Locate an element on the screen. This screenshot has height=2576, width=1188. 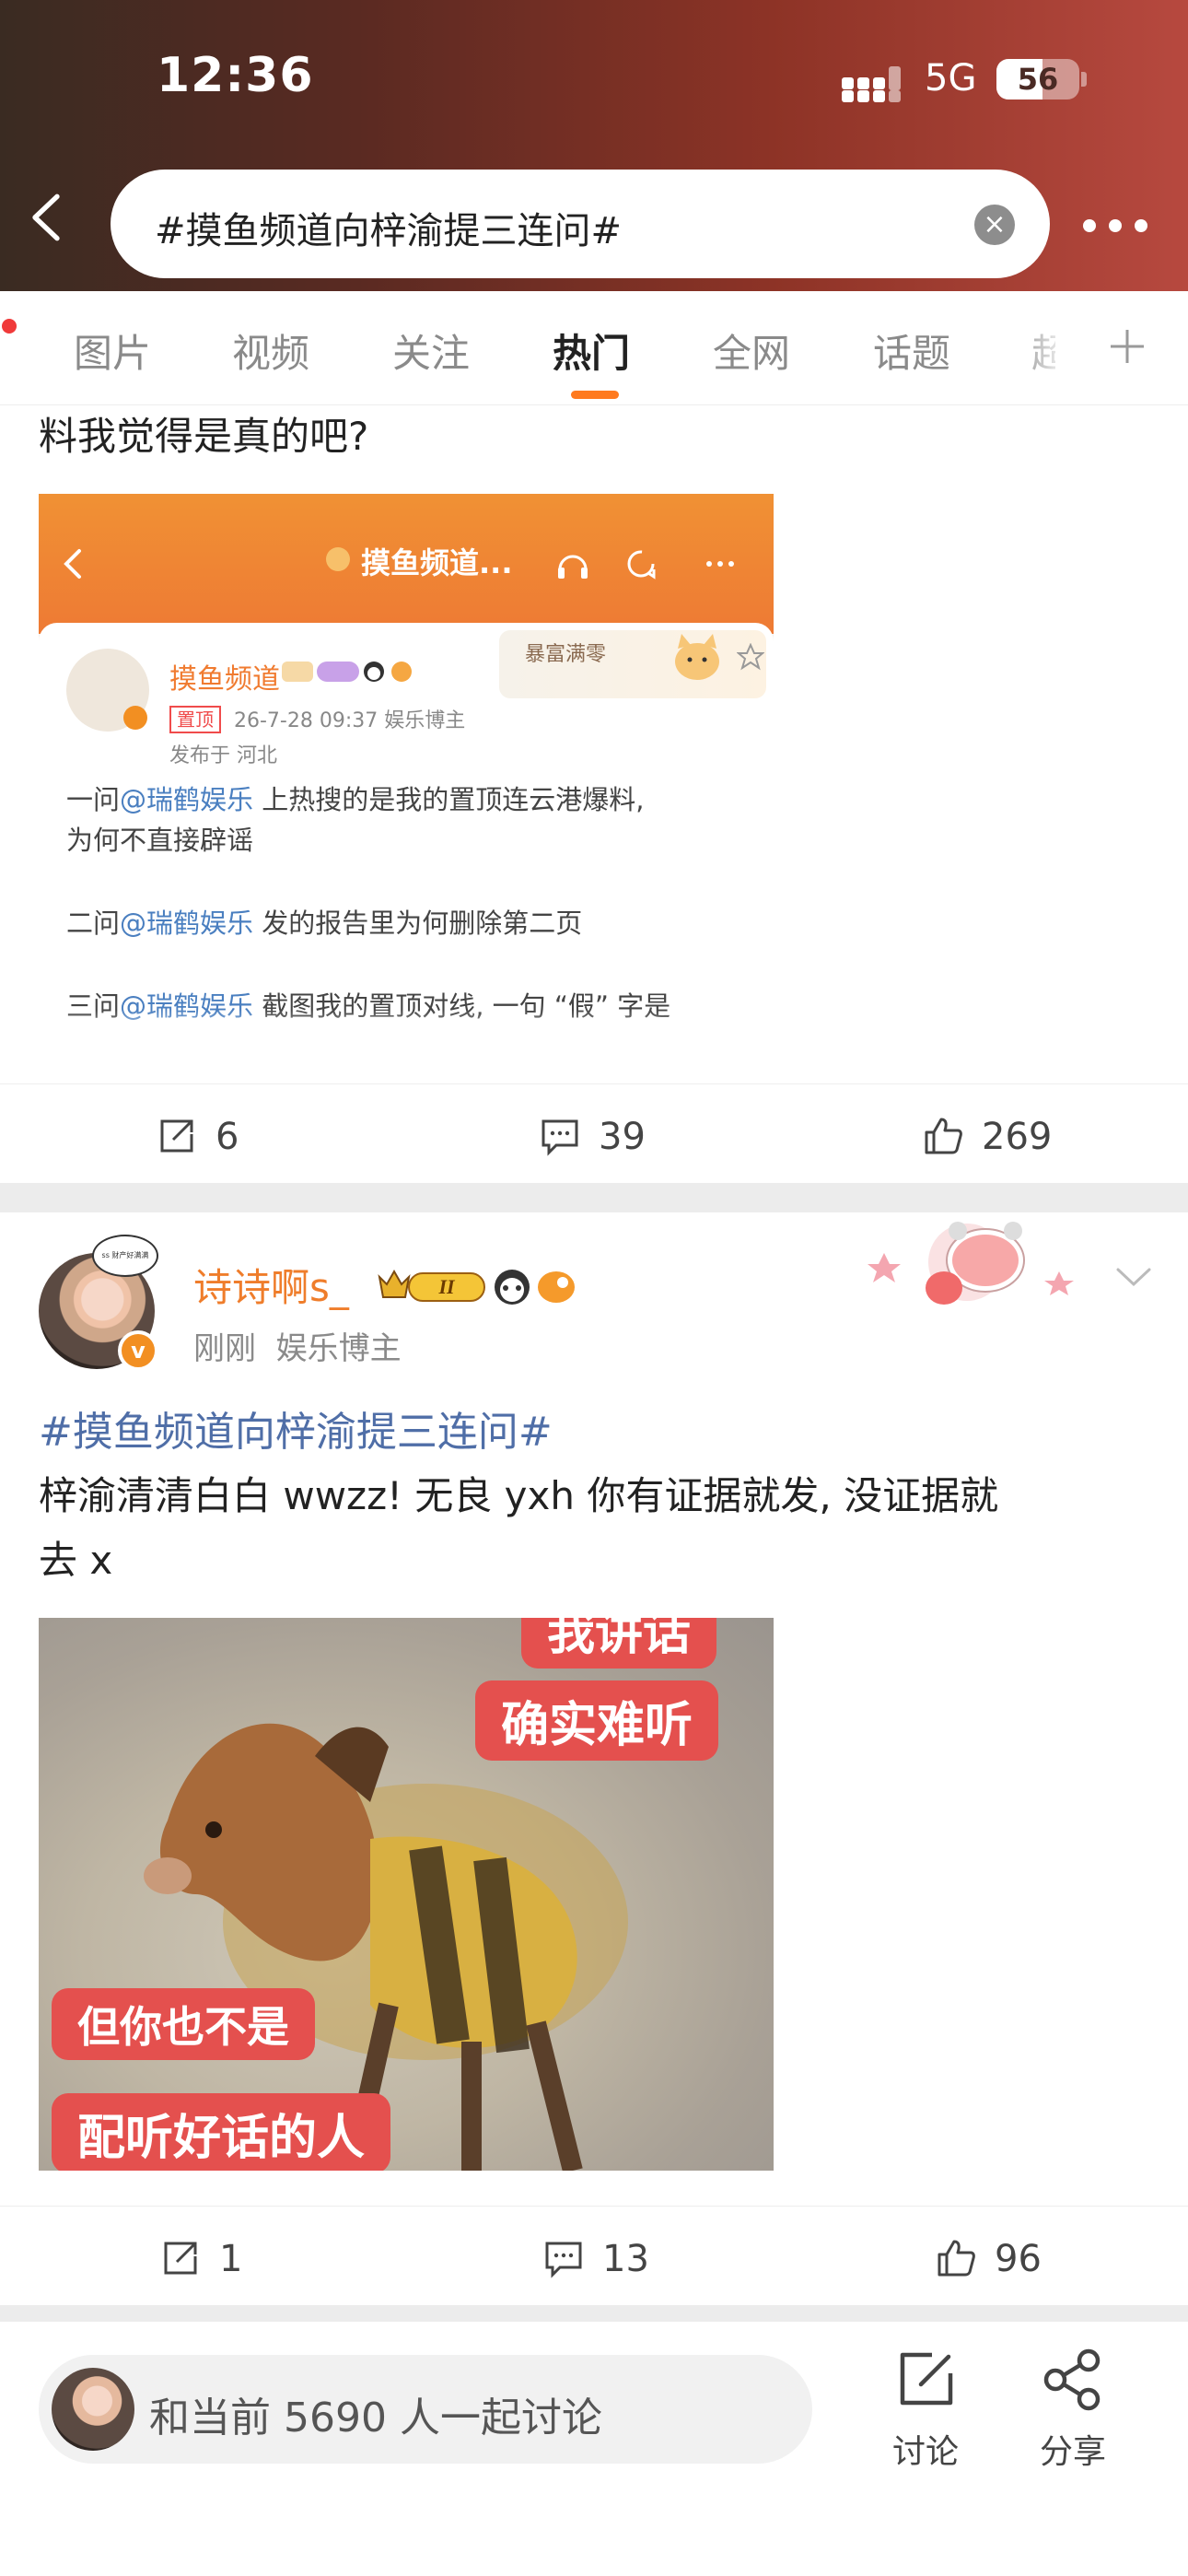
meme-caption: 确实难听 is located at coordinates (597, 1720).